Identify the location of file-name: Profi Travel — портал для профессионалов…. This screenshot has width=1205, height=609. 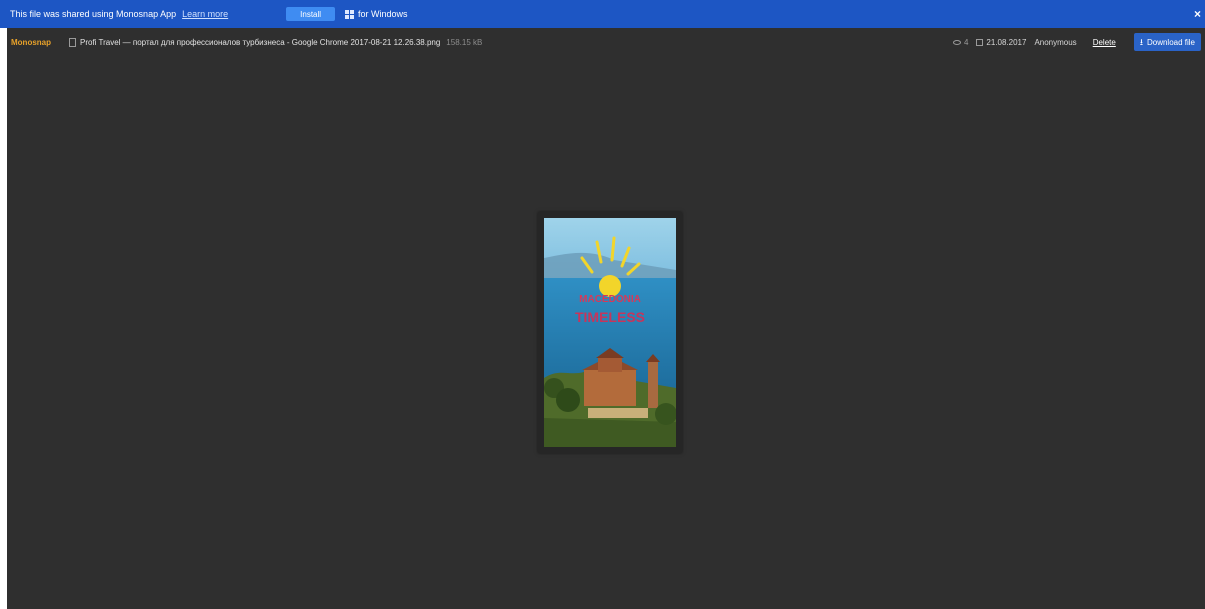
(260, 42).